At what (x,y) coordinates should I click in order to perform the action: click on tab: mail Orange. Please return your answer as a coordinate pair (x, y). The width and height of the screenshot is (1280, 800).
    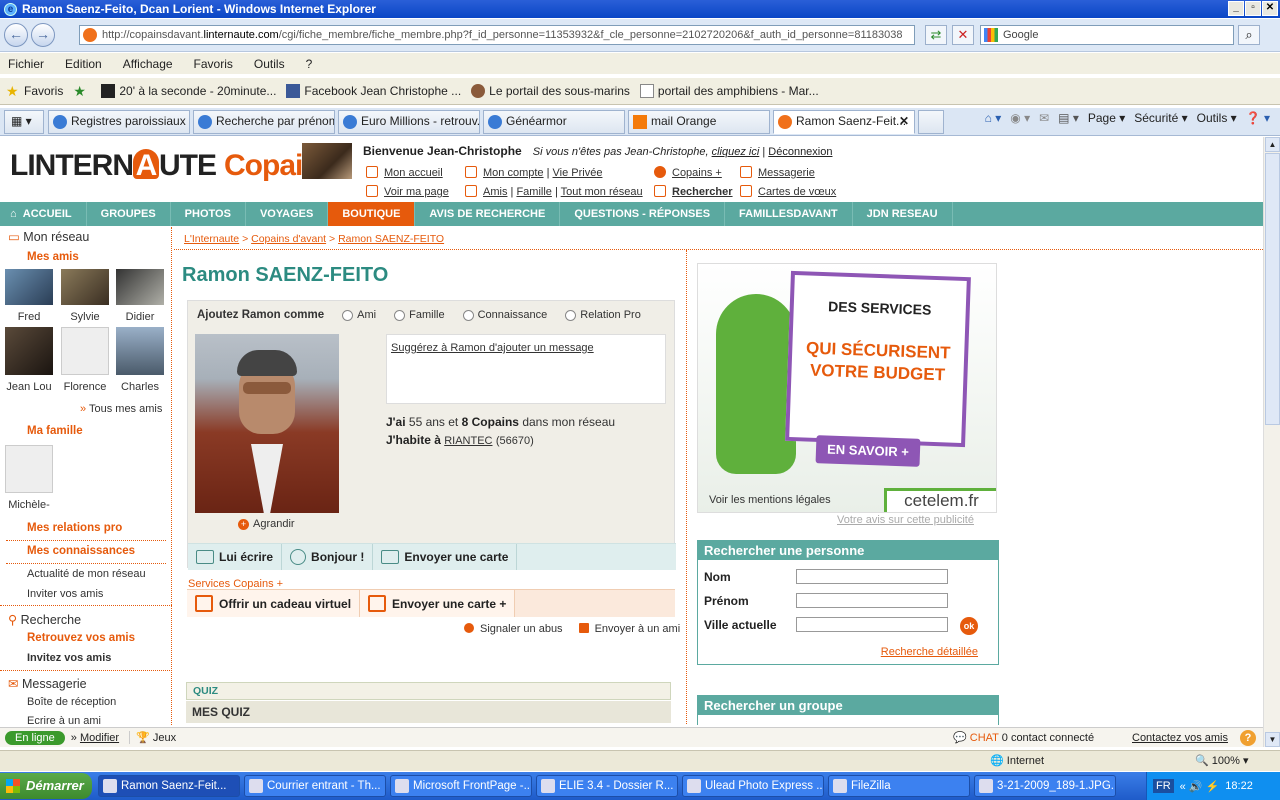
    Looking at the image, I should click on (699, 122).